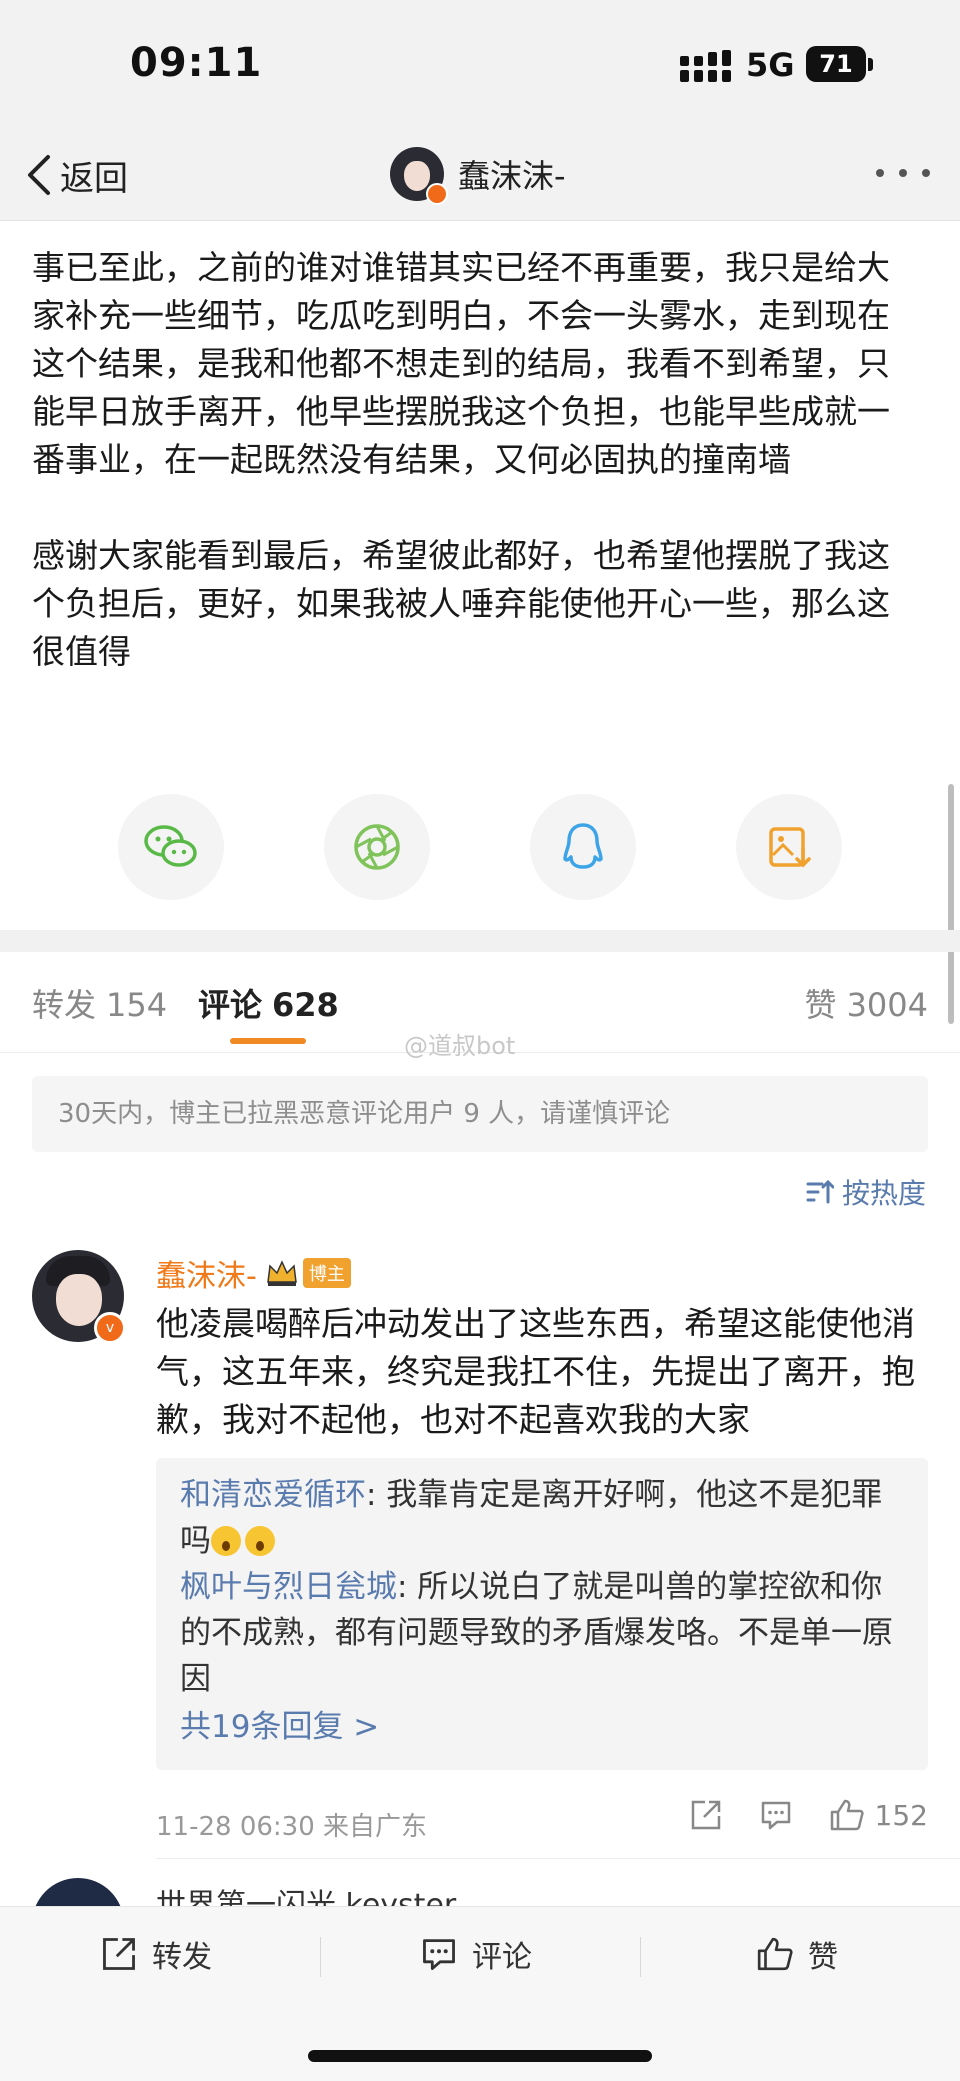 The image size is (960, 2081). I want to click on network-type: 5G, so click(770, 65).